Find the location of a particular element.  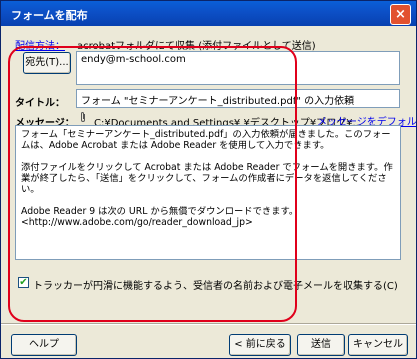

to-field: endy@m-school.com is located at coordinates (238, 68).